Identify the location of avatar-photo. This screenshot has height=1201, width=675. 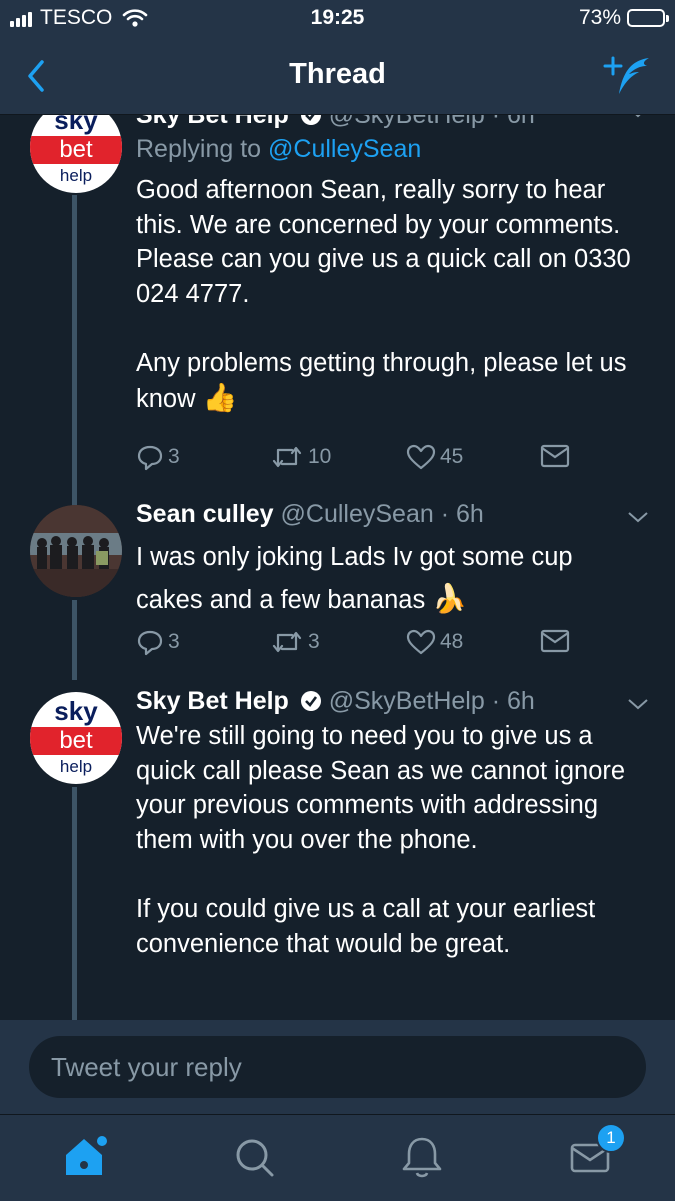
(76, 551).